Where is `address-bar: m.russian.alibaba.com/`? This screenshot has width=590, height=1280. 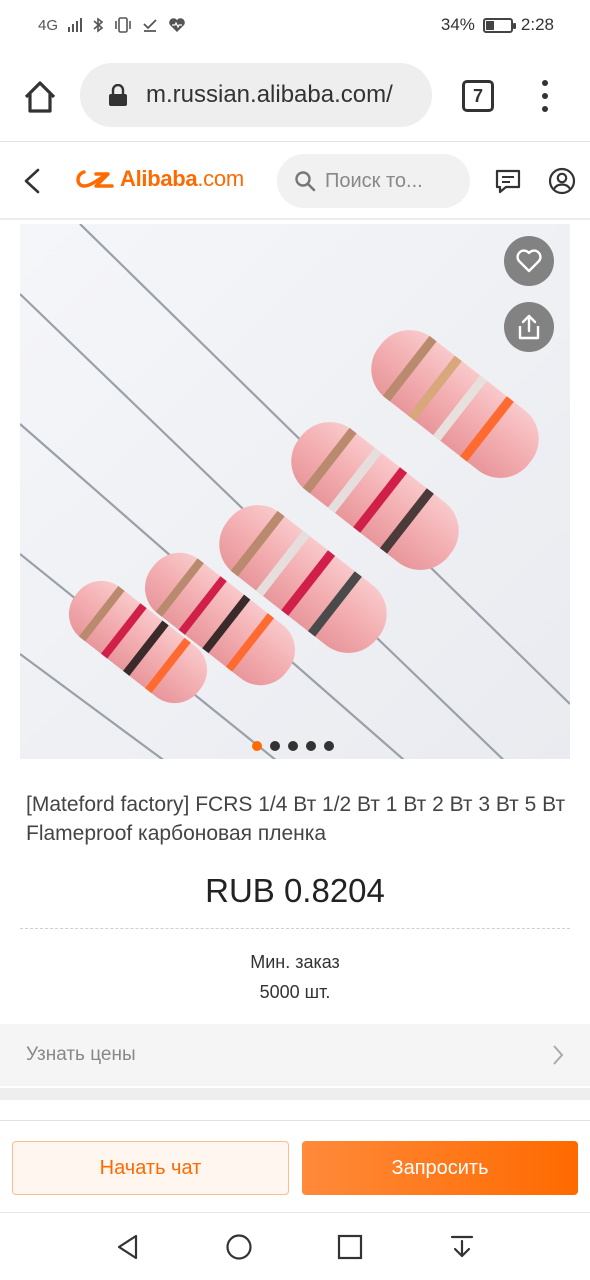
address-bar: m.russian.alibaba.com/ is located at coordinates (256, 95).